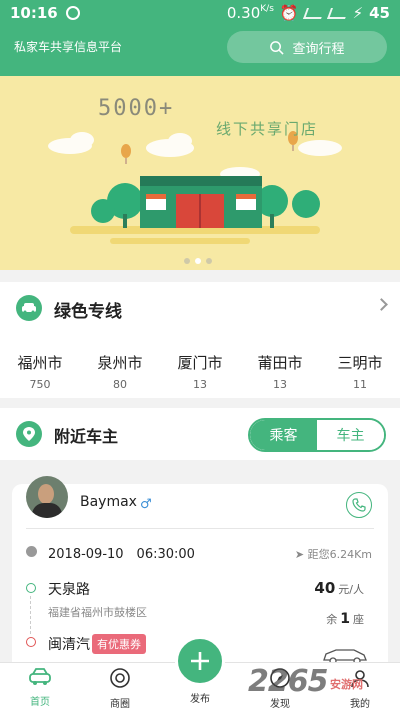 This screenshot has height=711, width=400. Describe the element at coordinates (88, 309) in the screenshot. I see `green-line-title: 绿色专线` at that location.